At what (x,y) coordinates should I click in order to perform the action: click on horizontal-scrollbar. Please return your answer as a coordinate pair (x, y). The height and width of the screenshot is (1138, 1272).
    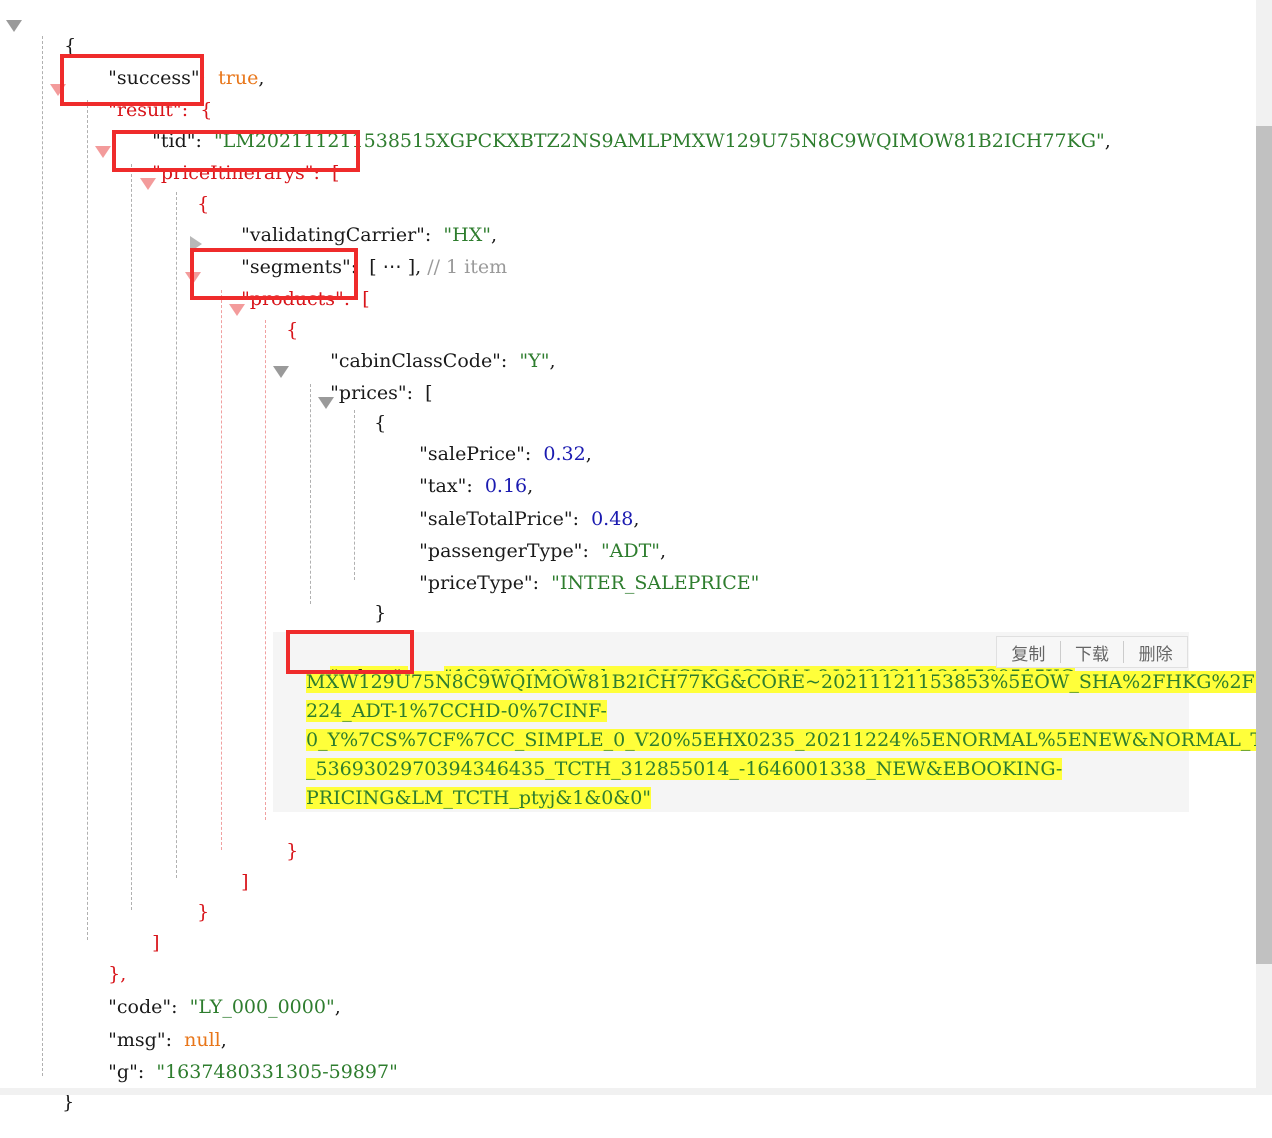
    Looking at the image, I should click on (628, 1091).